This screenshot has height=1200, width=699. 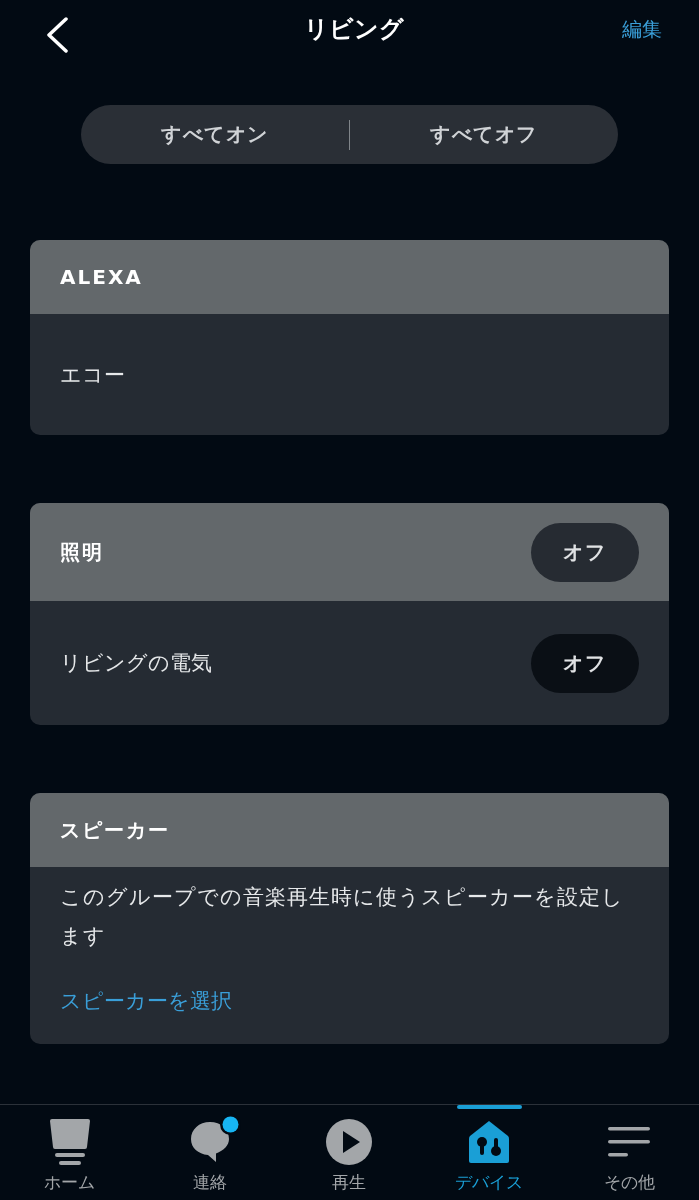 I want to click on back-icon, so click(x=57, y=35).